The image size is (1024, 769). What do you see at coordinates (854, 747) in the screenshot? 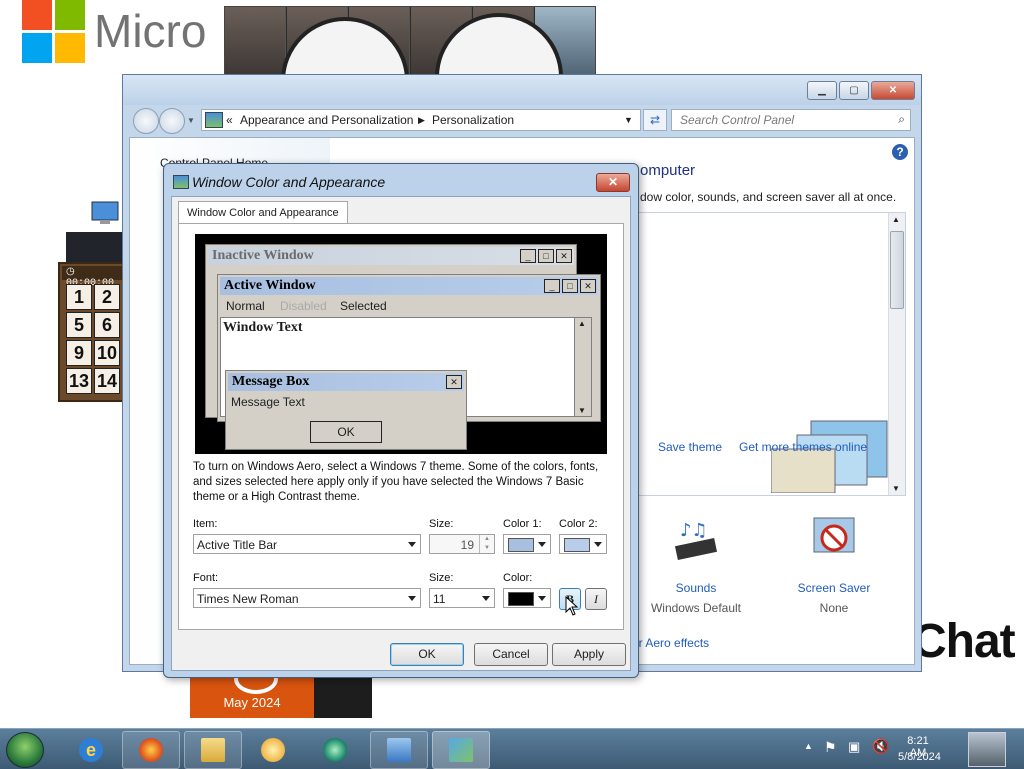
I see `network-icon: ▣` at bounding box center [854, 747].